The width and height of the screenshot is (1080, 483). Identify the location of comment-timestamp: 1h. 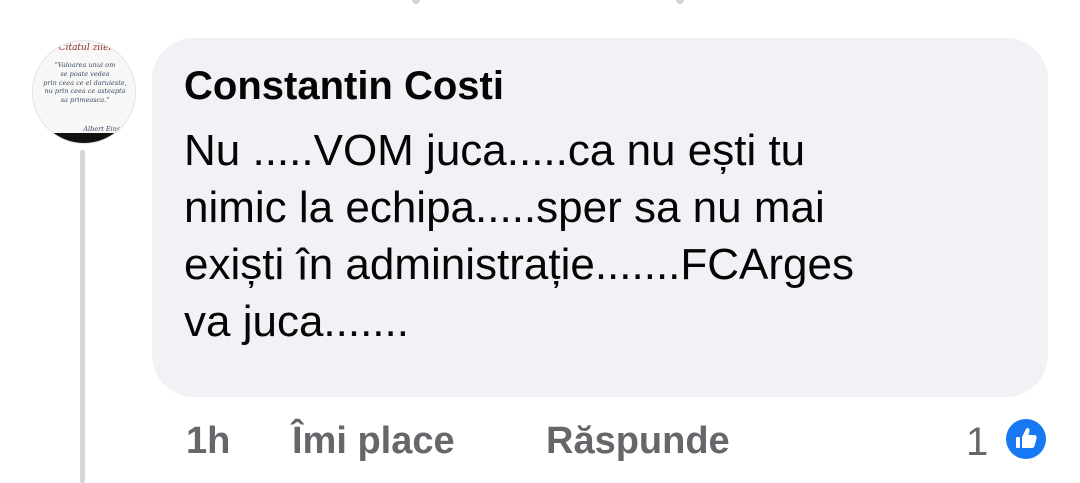
(208, 441).